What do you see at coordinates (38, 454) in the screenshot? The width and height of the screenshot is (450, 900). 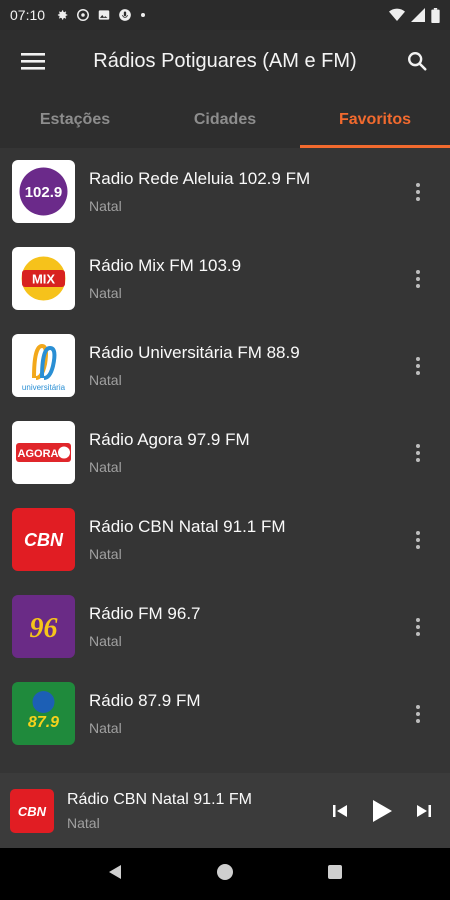 I see `logo-text: AGORA` at bounding box center [38, 454].